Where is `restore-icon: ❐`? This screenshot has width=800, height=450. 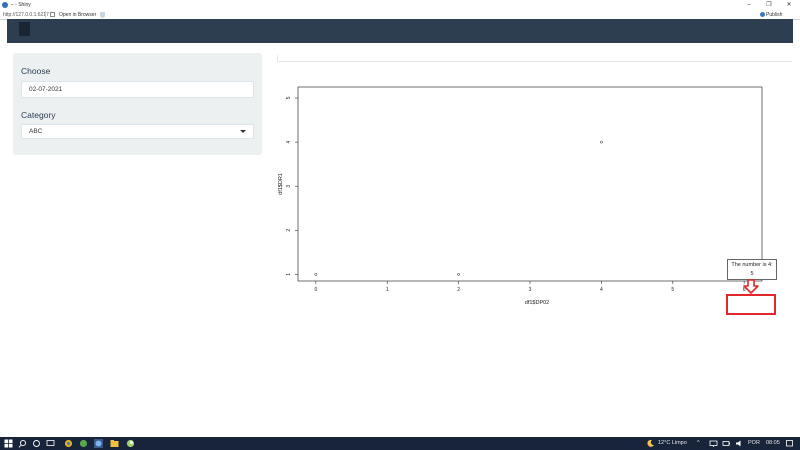
restore-icon: ❐ is located at coordinates (769, 5).